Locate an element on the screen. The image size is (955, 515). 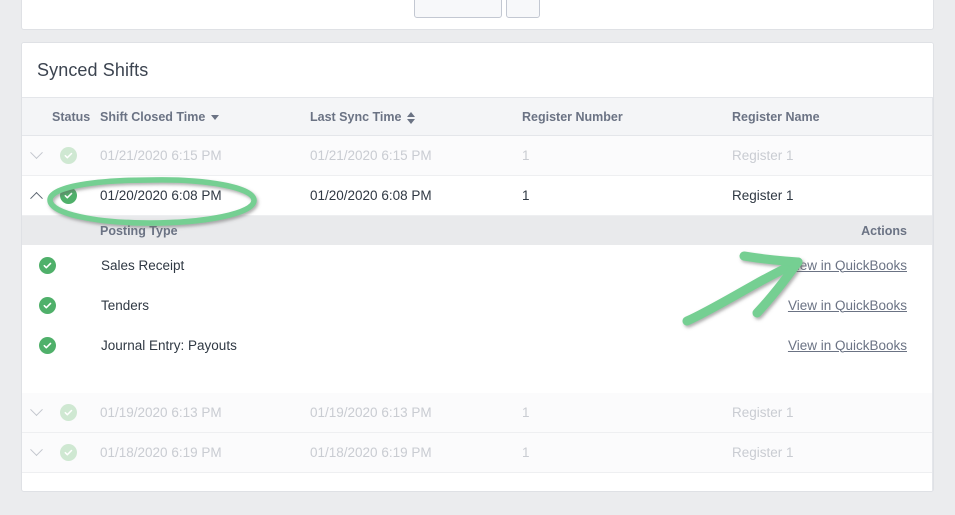
header-last-sync-time: Last Sync Time is located at coordinates (416, 117).